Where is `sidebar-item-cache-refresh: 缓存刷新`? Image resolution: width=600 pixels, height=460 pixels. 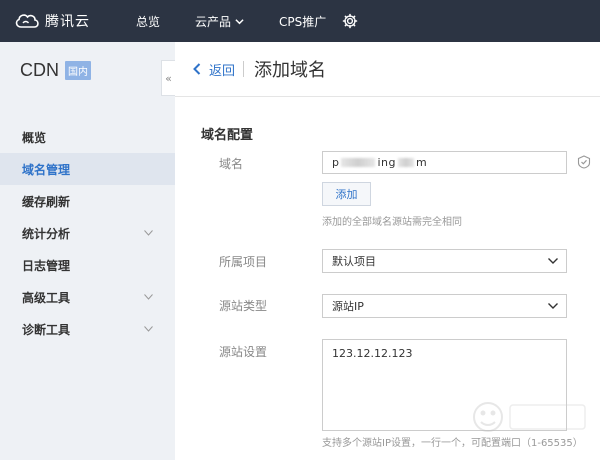 sidebar-item-cache-refresh: 缓存刷新 is located at coordinates (87, 201).